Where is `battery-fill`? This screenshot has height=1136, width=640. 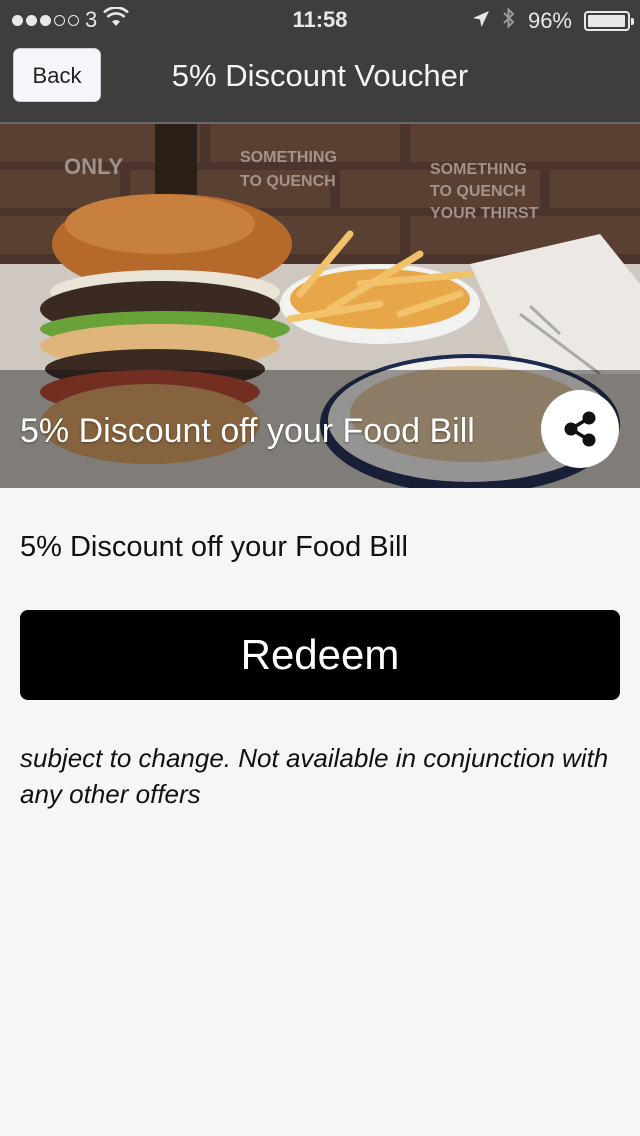 battery-fill is located at coordinates (606, 21).